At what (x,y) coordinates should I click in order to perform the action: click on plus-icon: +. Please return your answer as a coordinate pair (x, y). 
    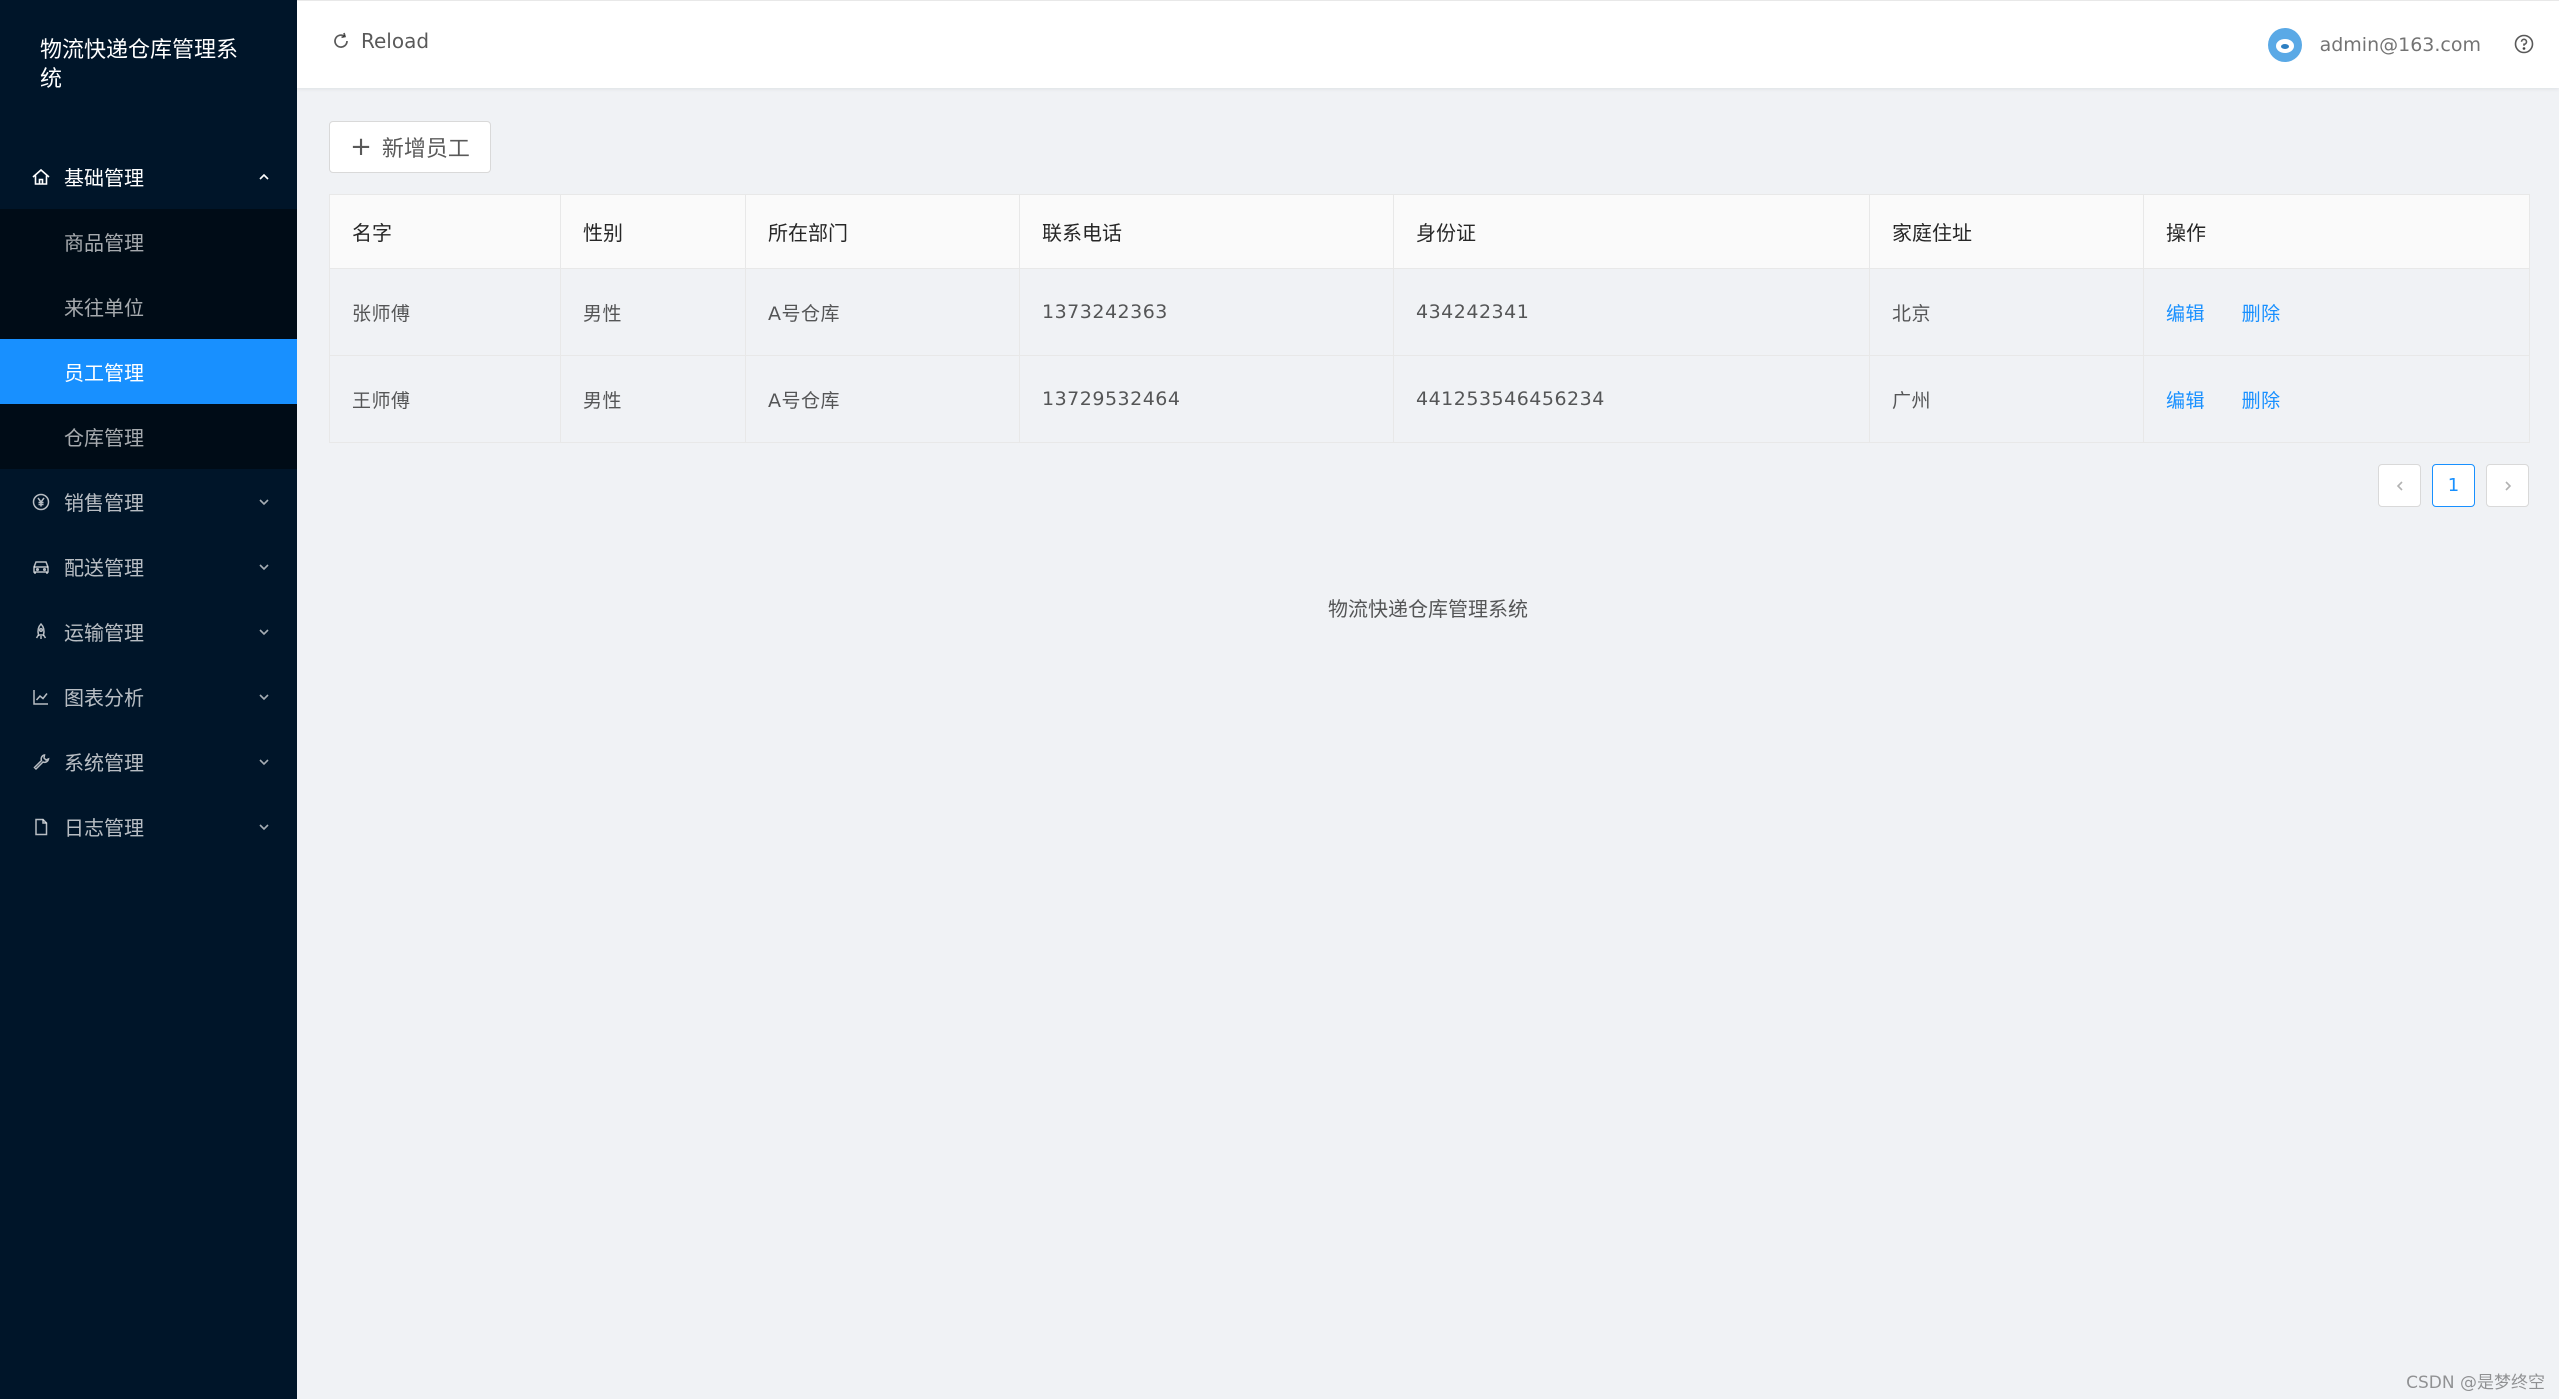
    Looking at the image, I should click on (361, 147).